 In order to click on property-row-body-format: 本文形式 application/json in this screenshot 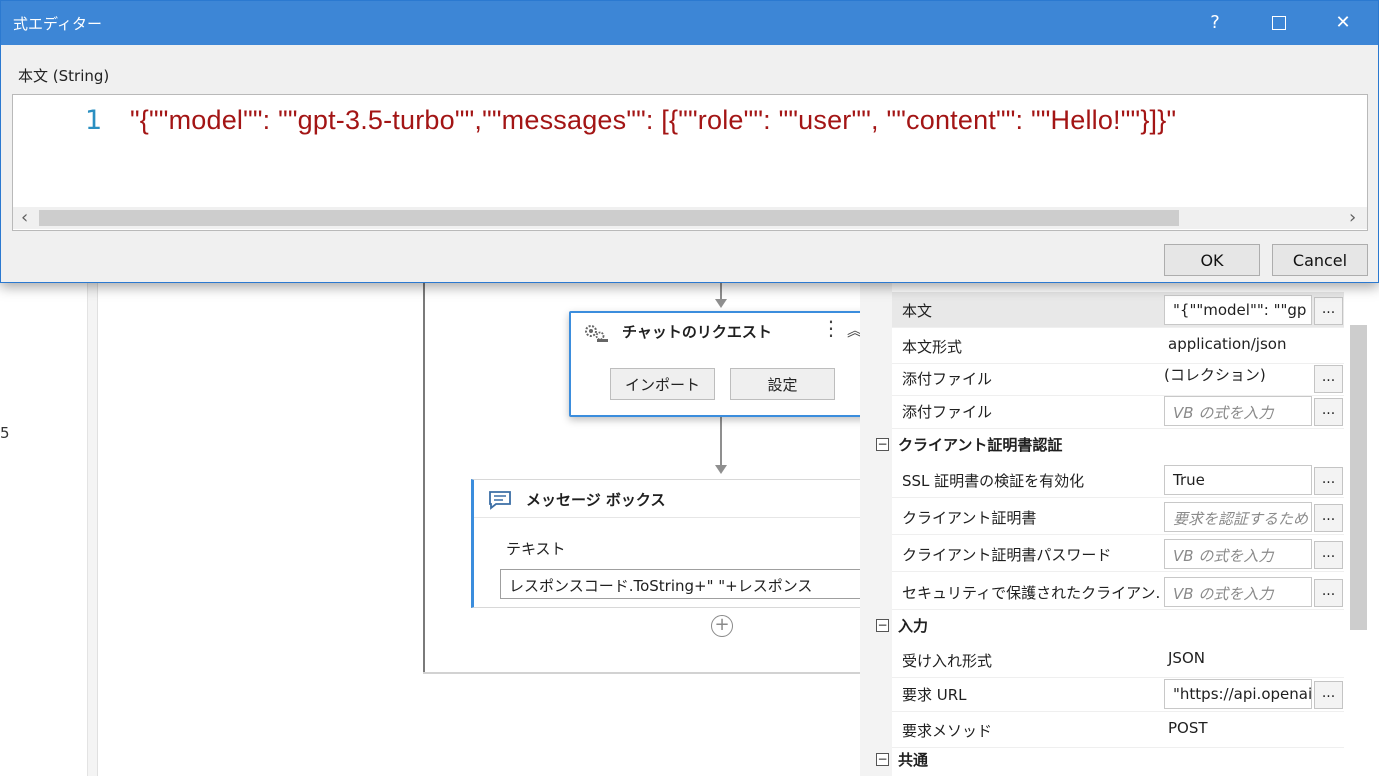, I will do `click(1118, 346)`.